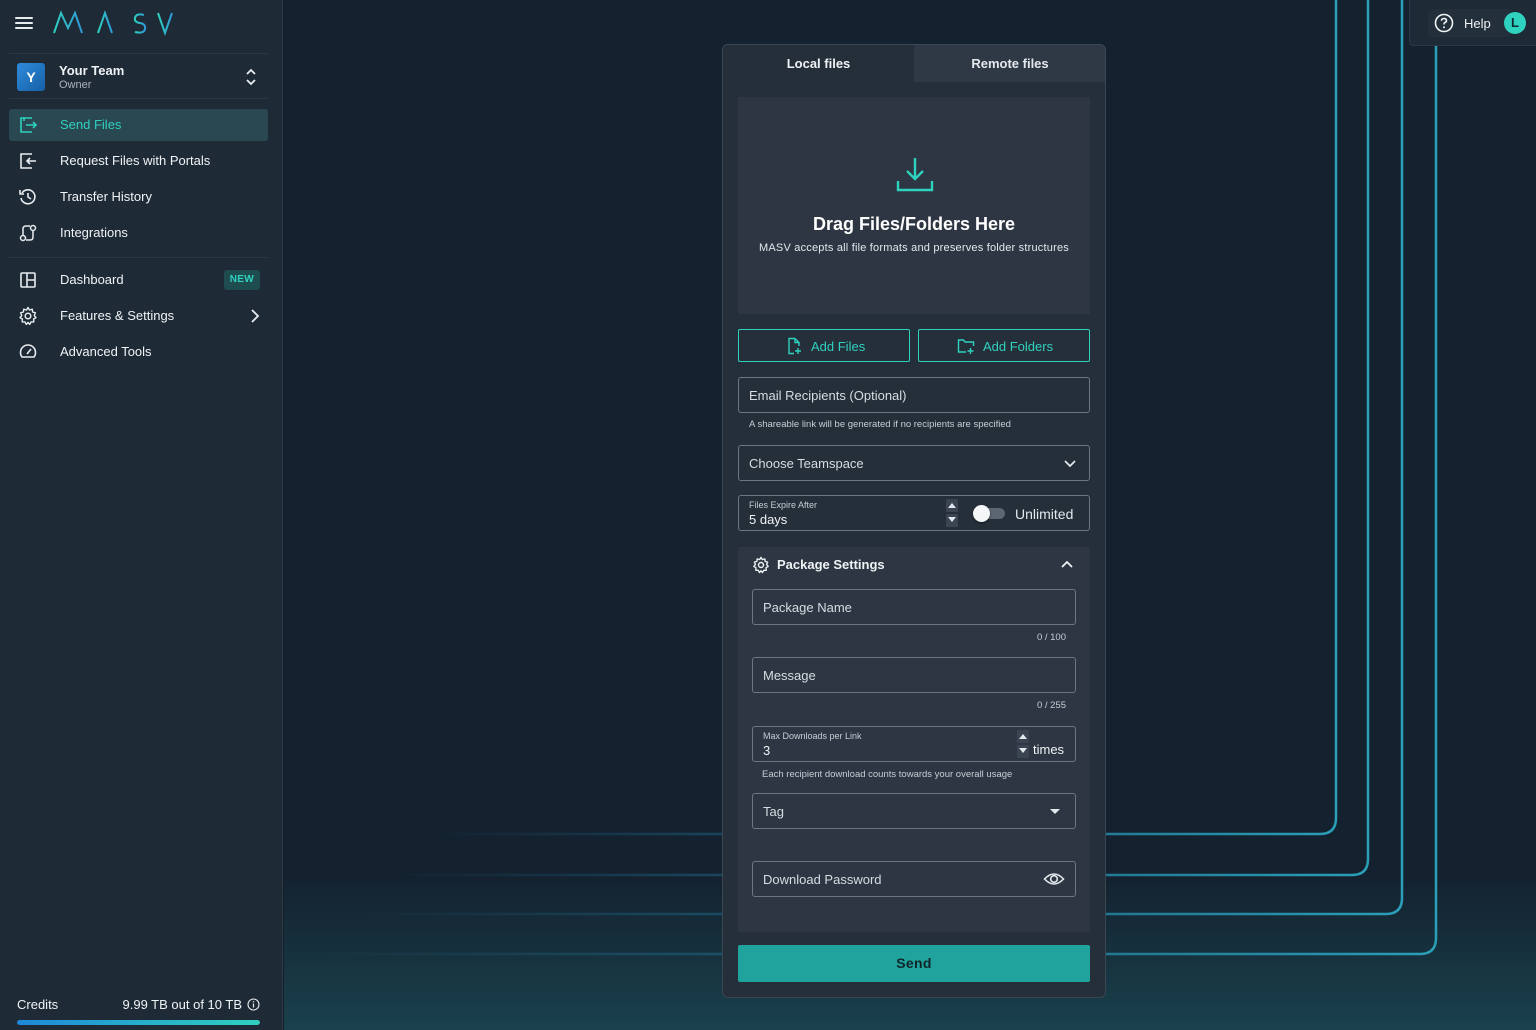  What do you see at coordinates (773, 811) in the screenshot?
I see `tag-placeholder: Tag` at bounding box center [773, 811].